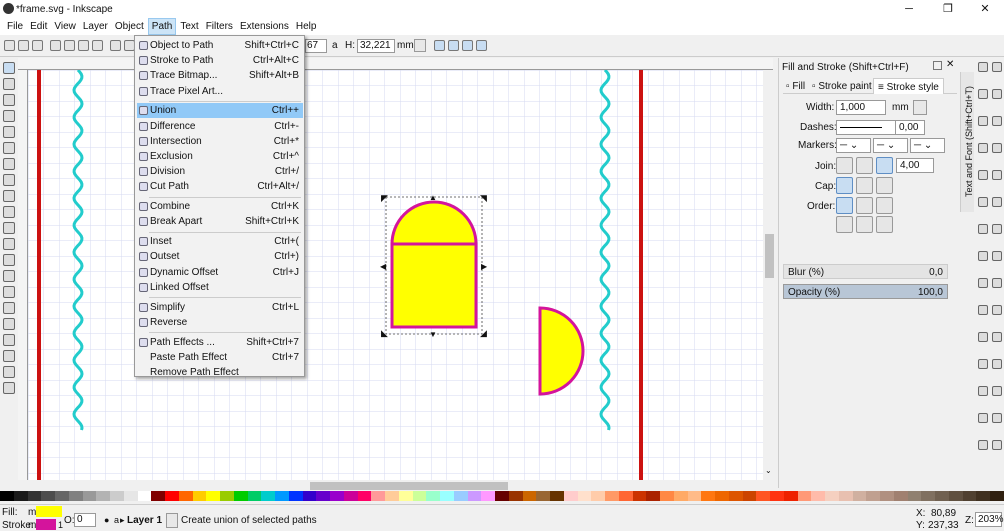 This screenshot has width=1004, height=531. Describe the element at coordinates (641, 275) in the screenshot. I see `right-red-line` at that location.